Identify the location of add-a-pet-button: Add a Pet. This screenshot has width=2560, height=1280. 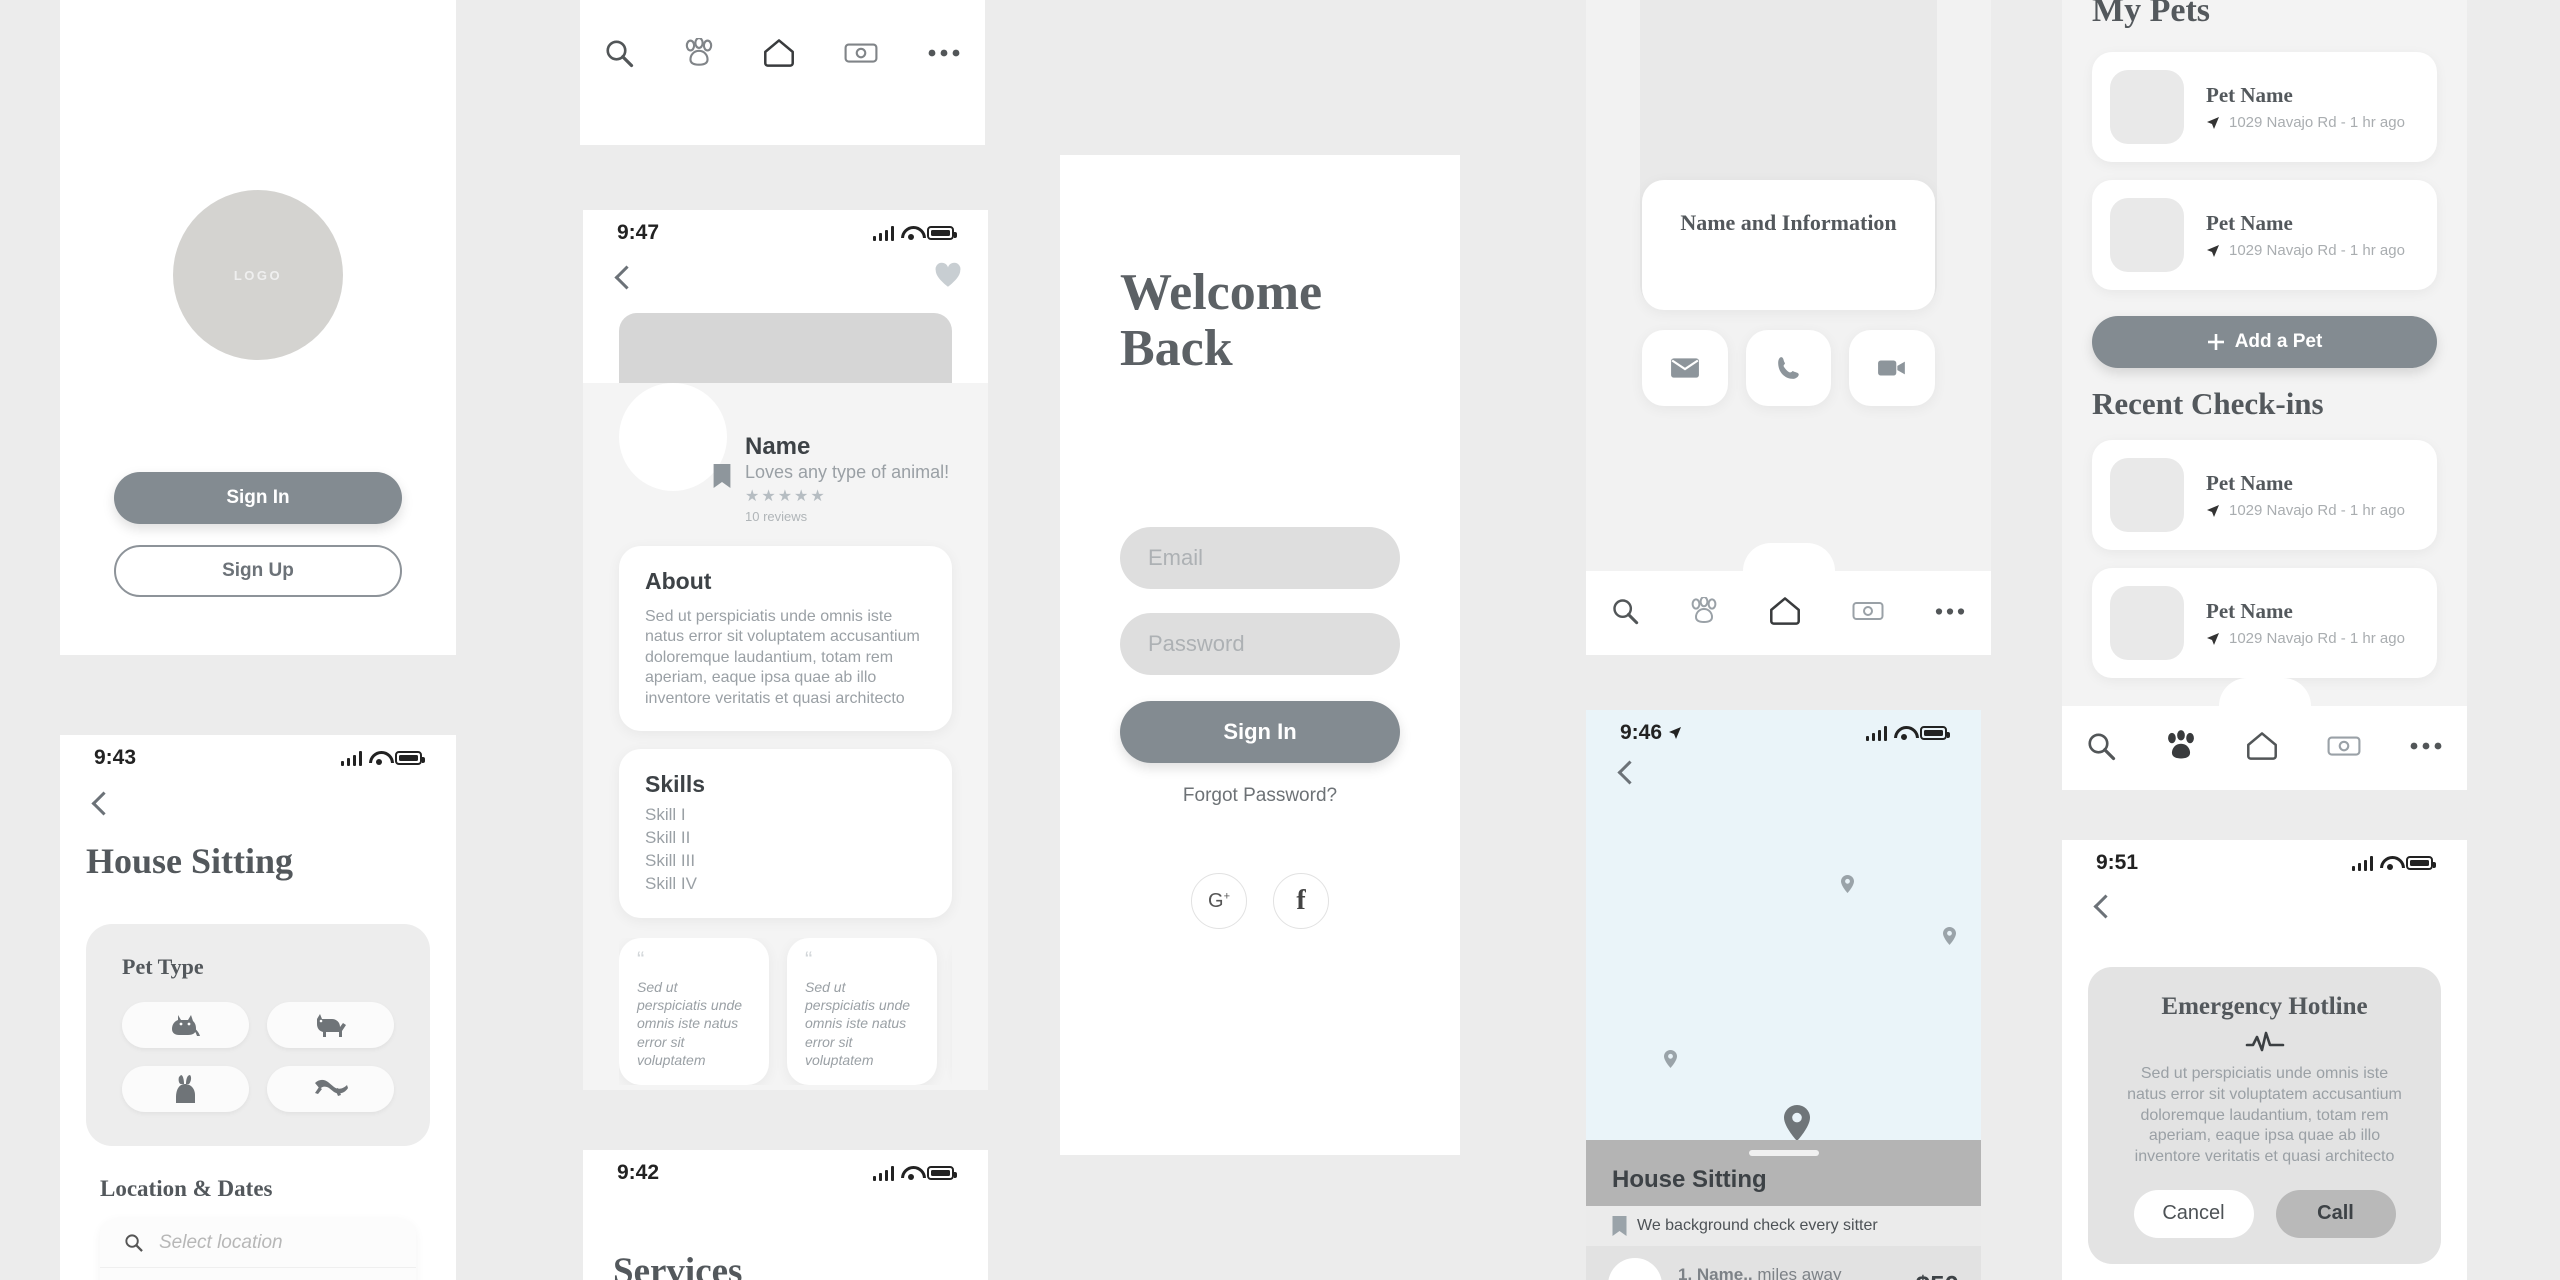
(2264, 342).